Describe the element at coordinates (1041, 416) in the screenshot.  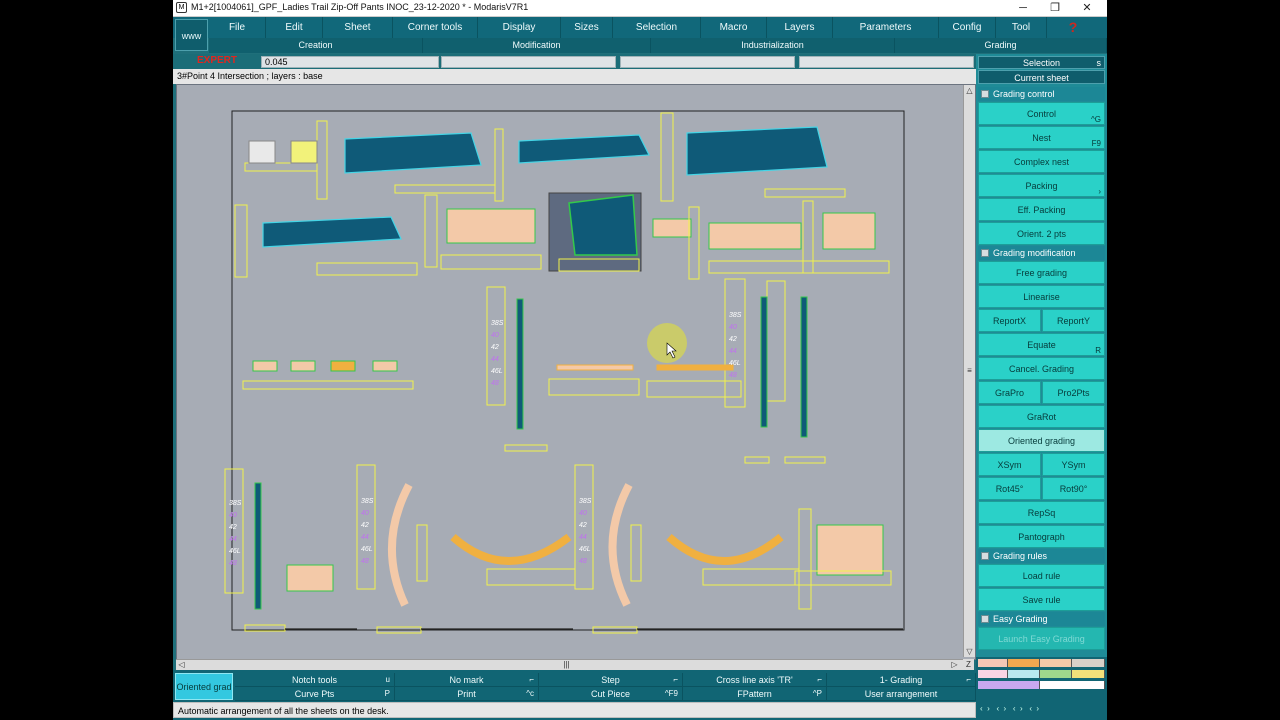
I see `grarot-button: GraRot` at that location.